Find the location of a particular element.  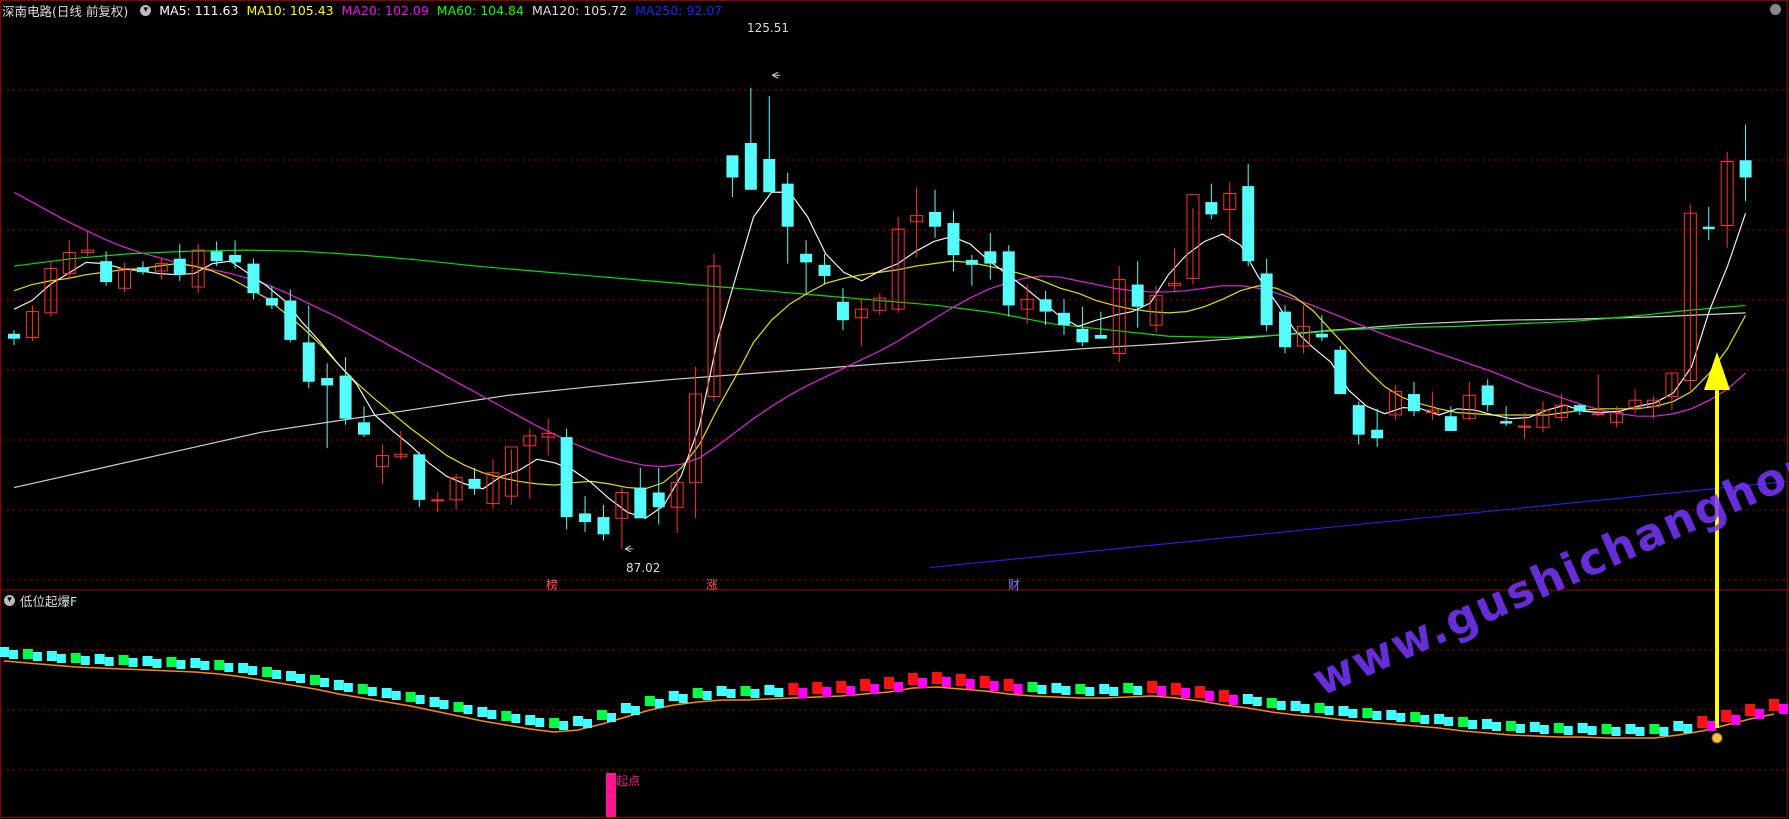

max-pointer is located at coordinates (776, 75).